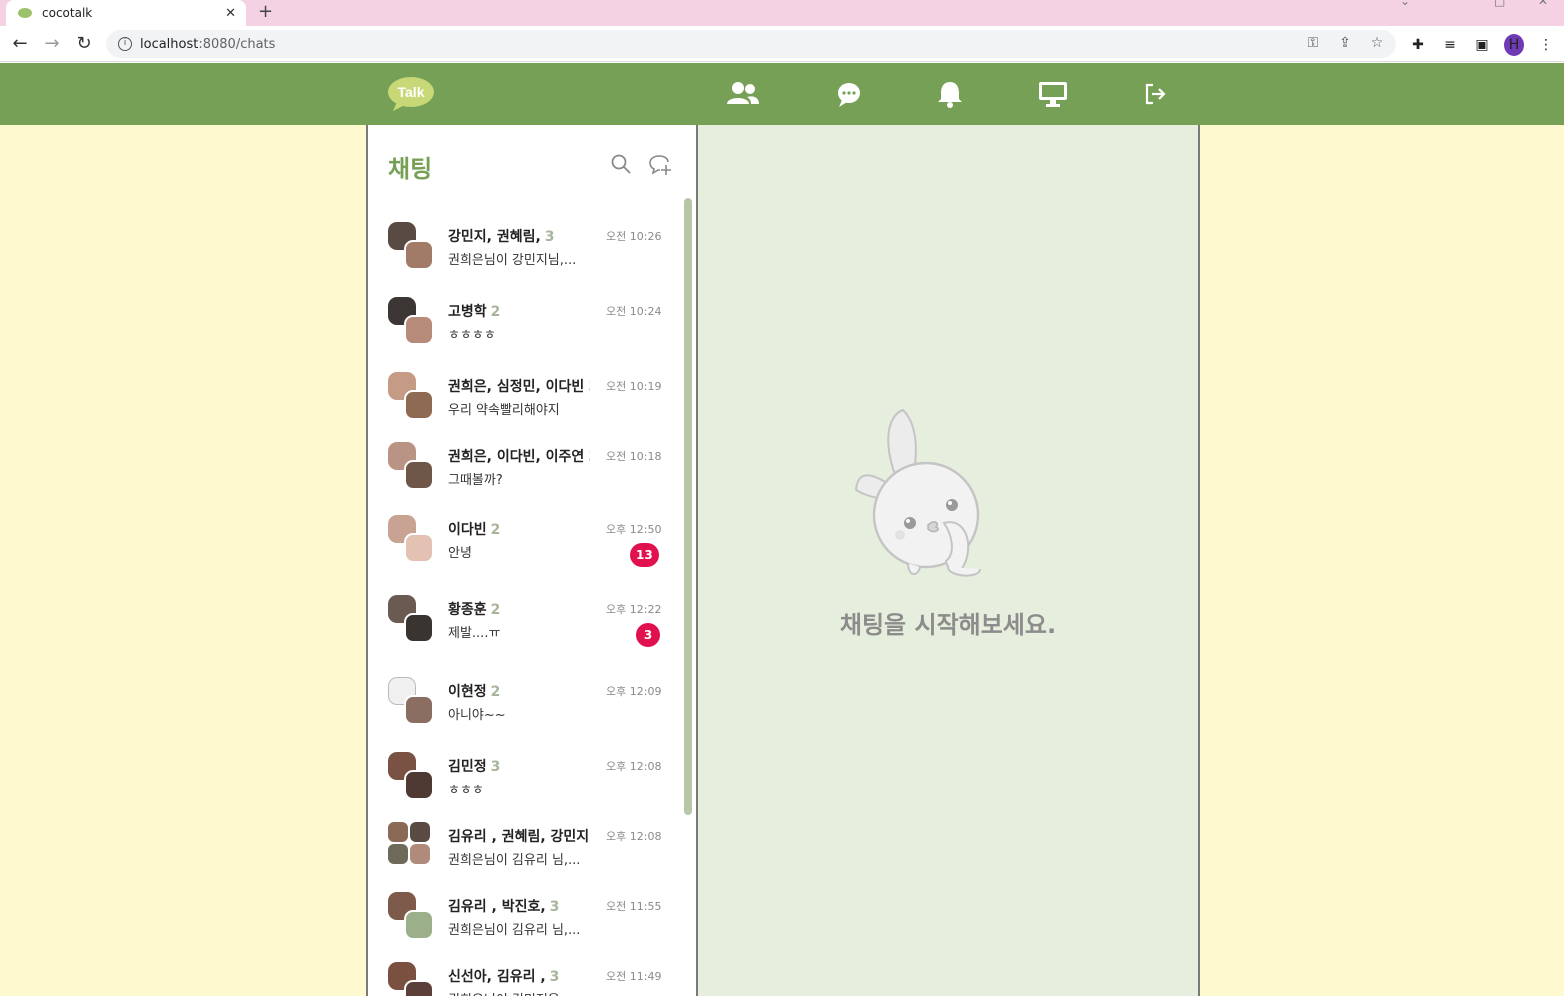 Image resolution: width=1564 pixels, height=996 pixels. What do you see at coordinates (1450, 45) in the screenshot?
I see `media-queue-icon: ≡` at bounding box center [1450, 45].